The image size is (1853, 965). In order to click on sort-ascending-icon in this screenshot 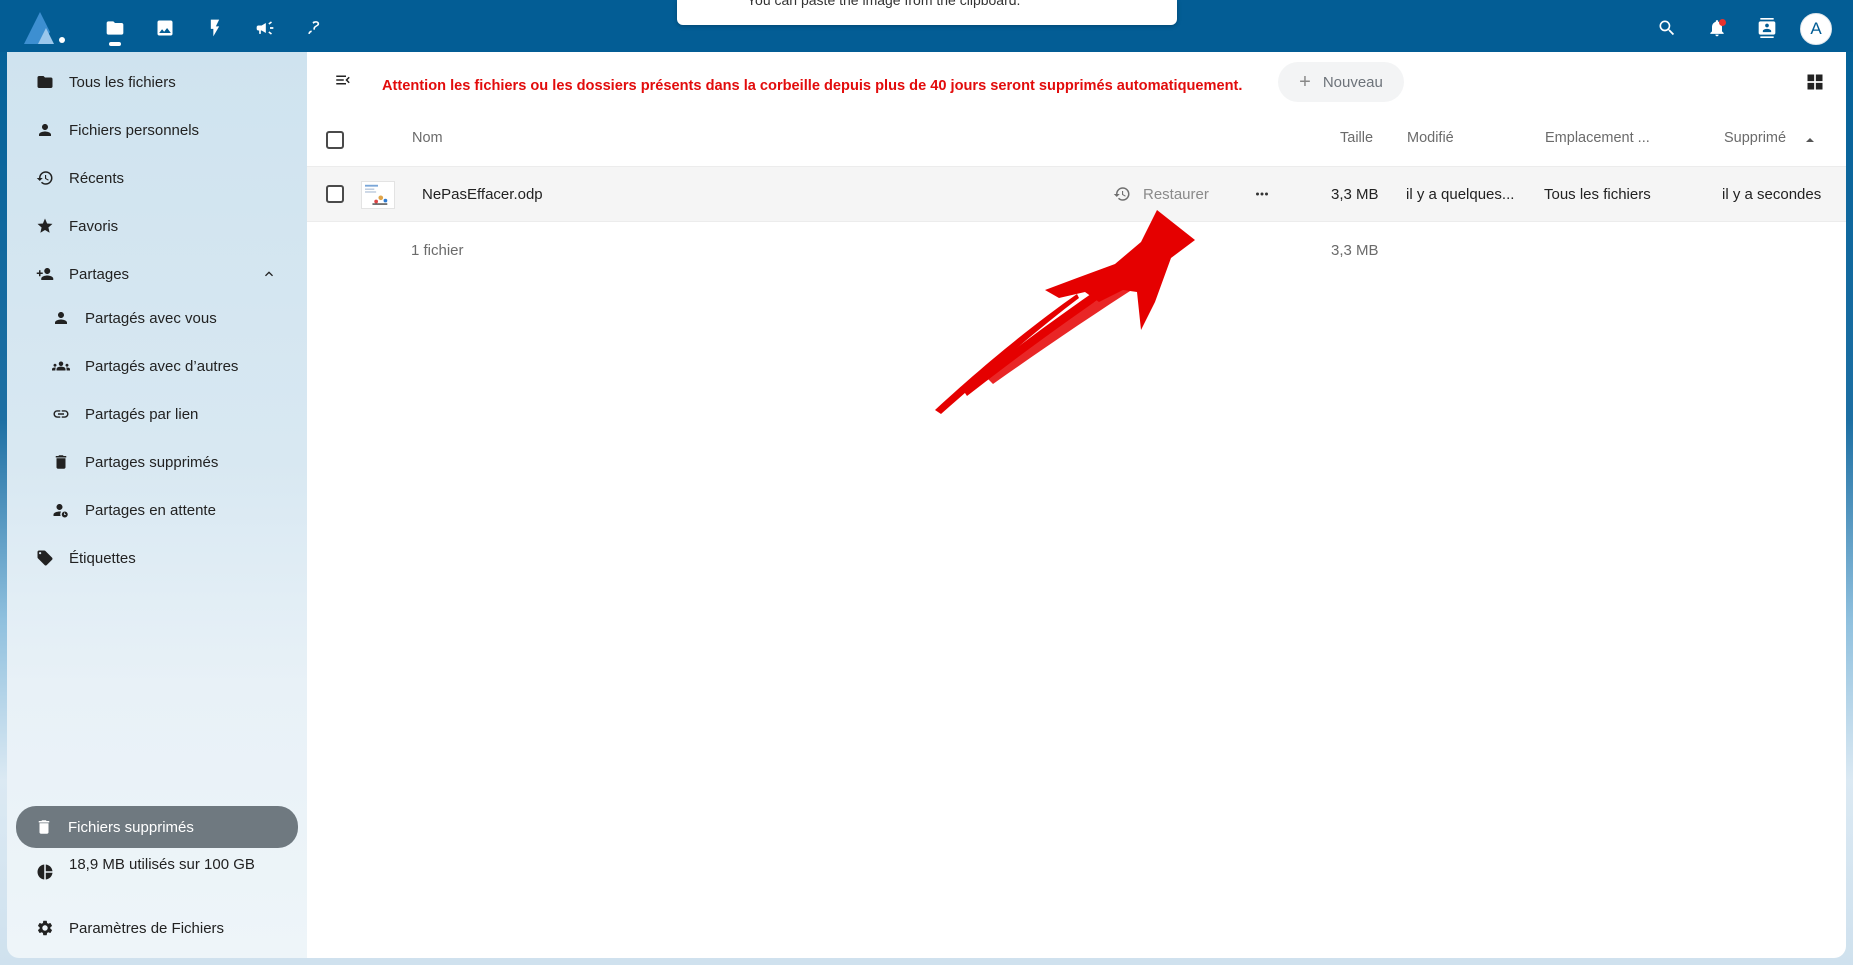, I will do `click(1810, 140)`.